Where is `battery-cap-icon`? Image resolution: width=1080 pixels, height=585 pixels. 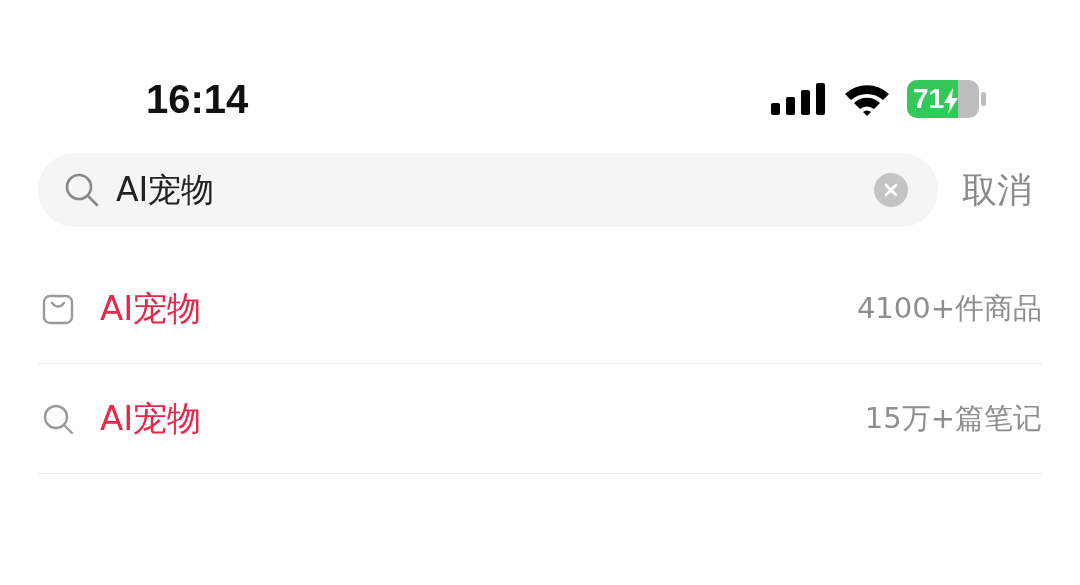
battery-cap-icon is located at coordinates (983, 99).